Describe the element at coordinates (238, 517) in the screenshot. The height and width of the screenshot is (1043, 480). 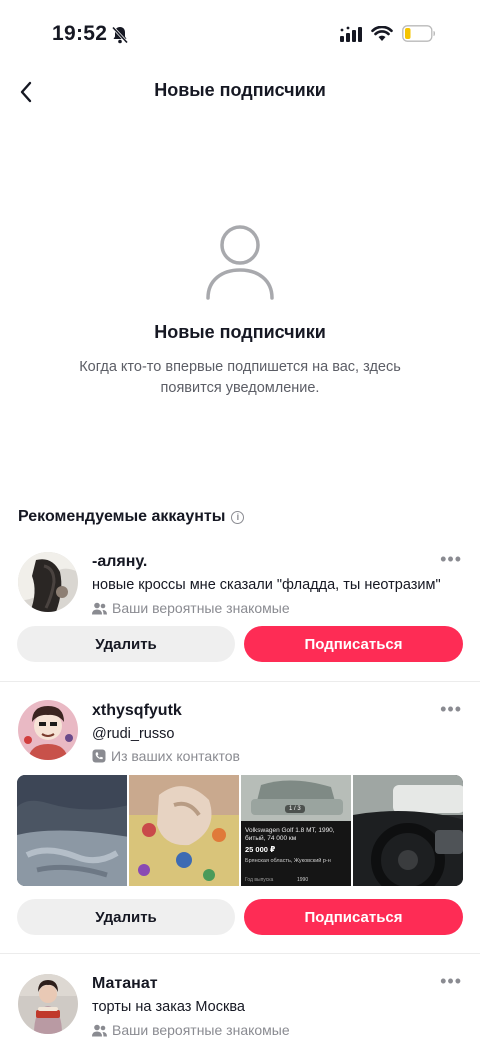
I see `info-icon: i` at that location.